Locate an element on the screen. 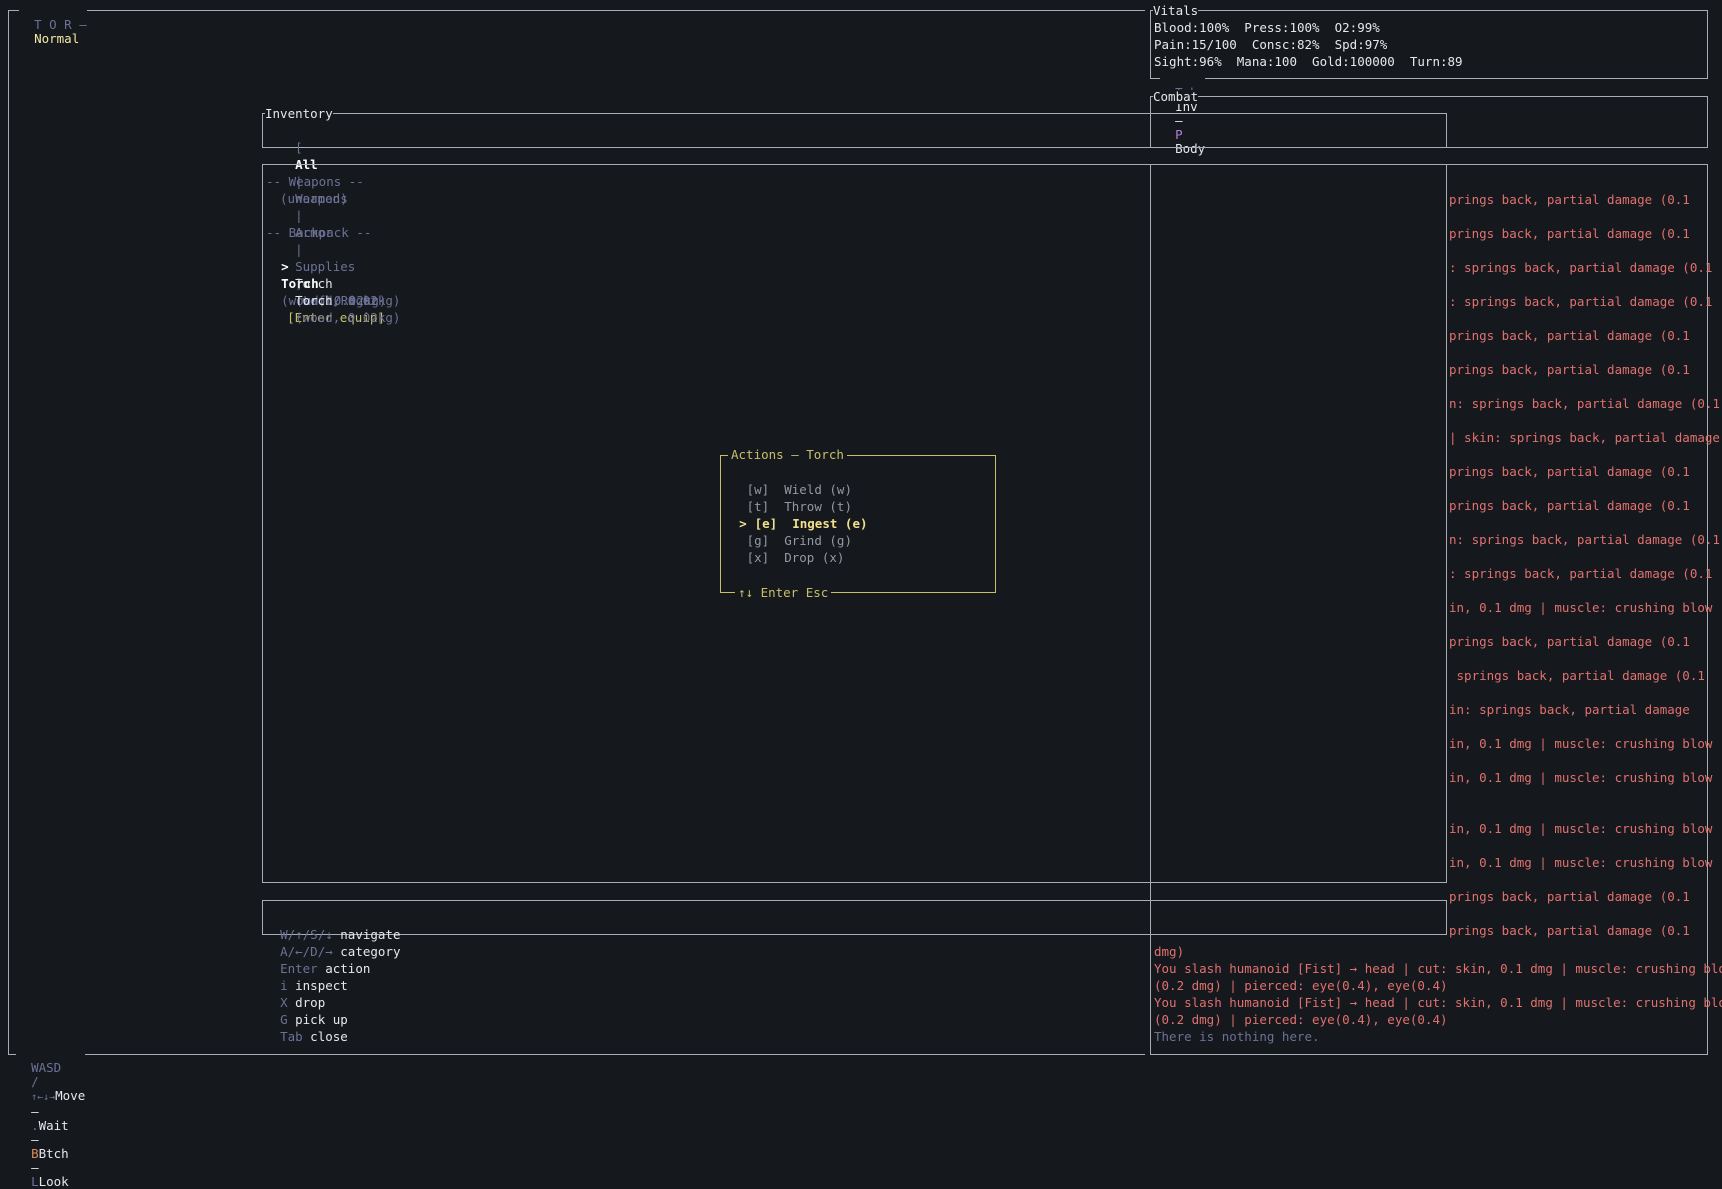 This screenshot has height=1189, width=1722. look-label: Look is located at coordinates (53, 1181).